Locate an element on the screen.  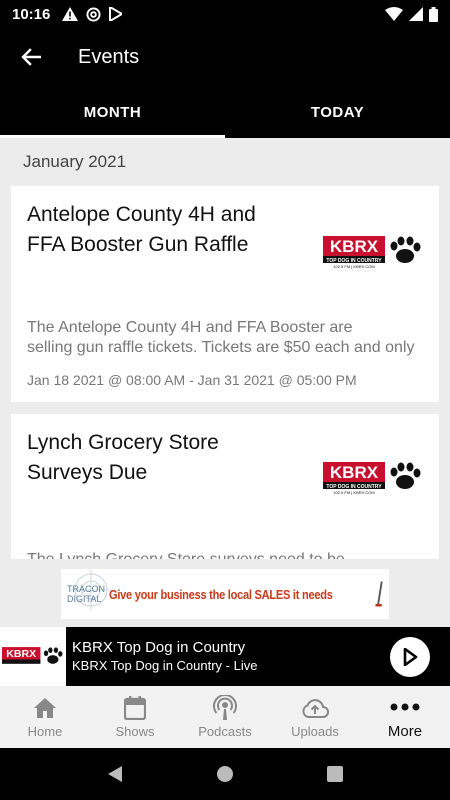
alert-icon is located at coordinates (70, 14).